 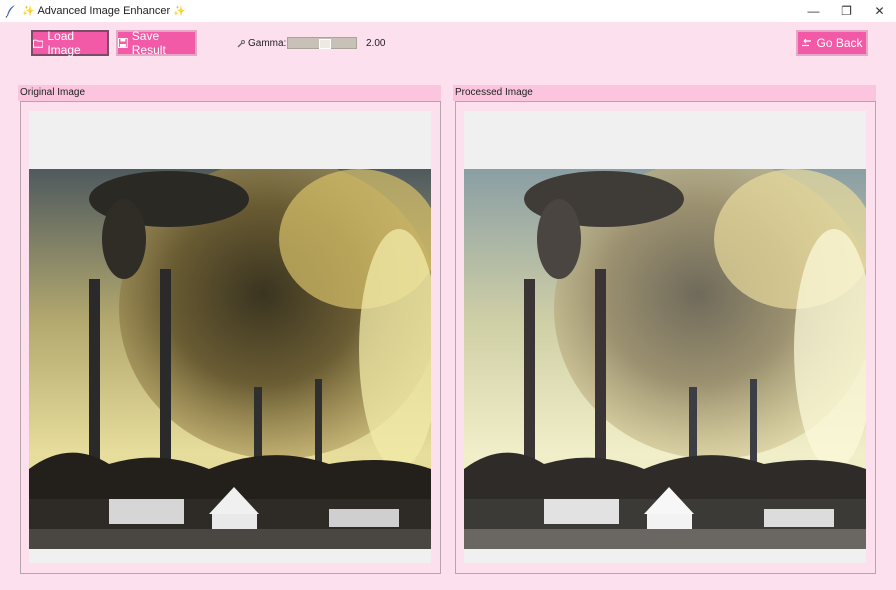 I want to click on minimize-button: —, so click(x=813, y=11).